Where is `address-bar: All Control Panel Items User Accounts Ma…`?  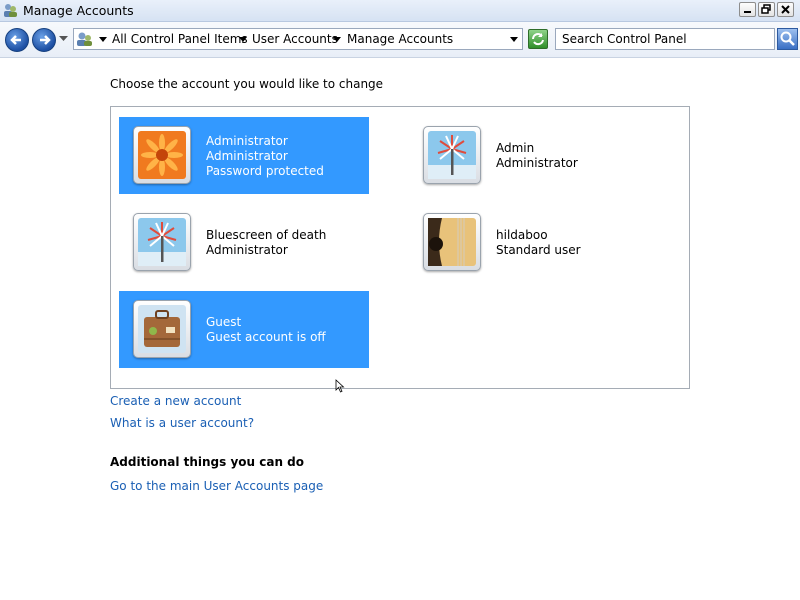
address-bar: All Control Panel Items User Accounts Ma… is located at coordinates (298, 39).